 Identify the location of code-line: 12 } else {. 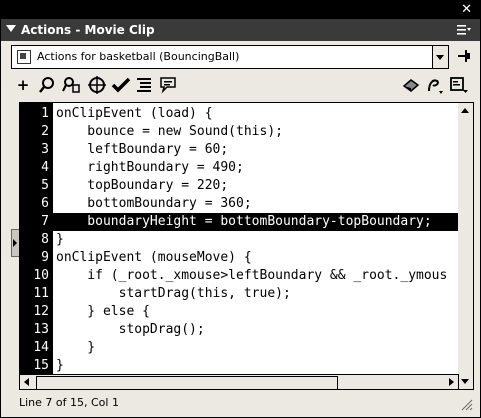
(239, 312).